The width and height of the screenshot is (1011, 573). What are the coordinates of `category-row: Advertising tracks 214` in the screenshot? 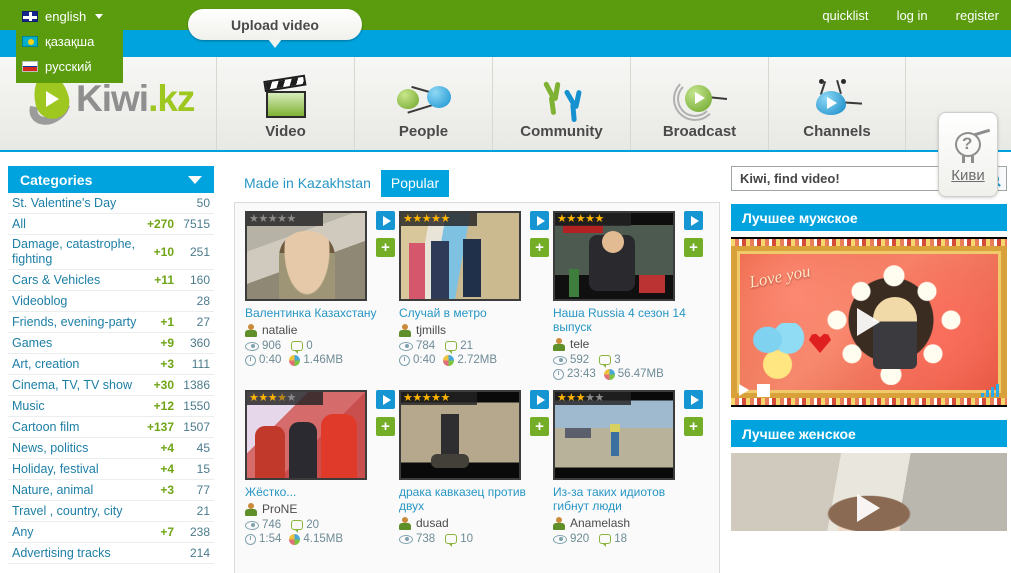 It's located at (111, 553).